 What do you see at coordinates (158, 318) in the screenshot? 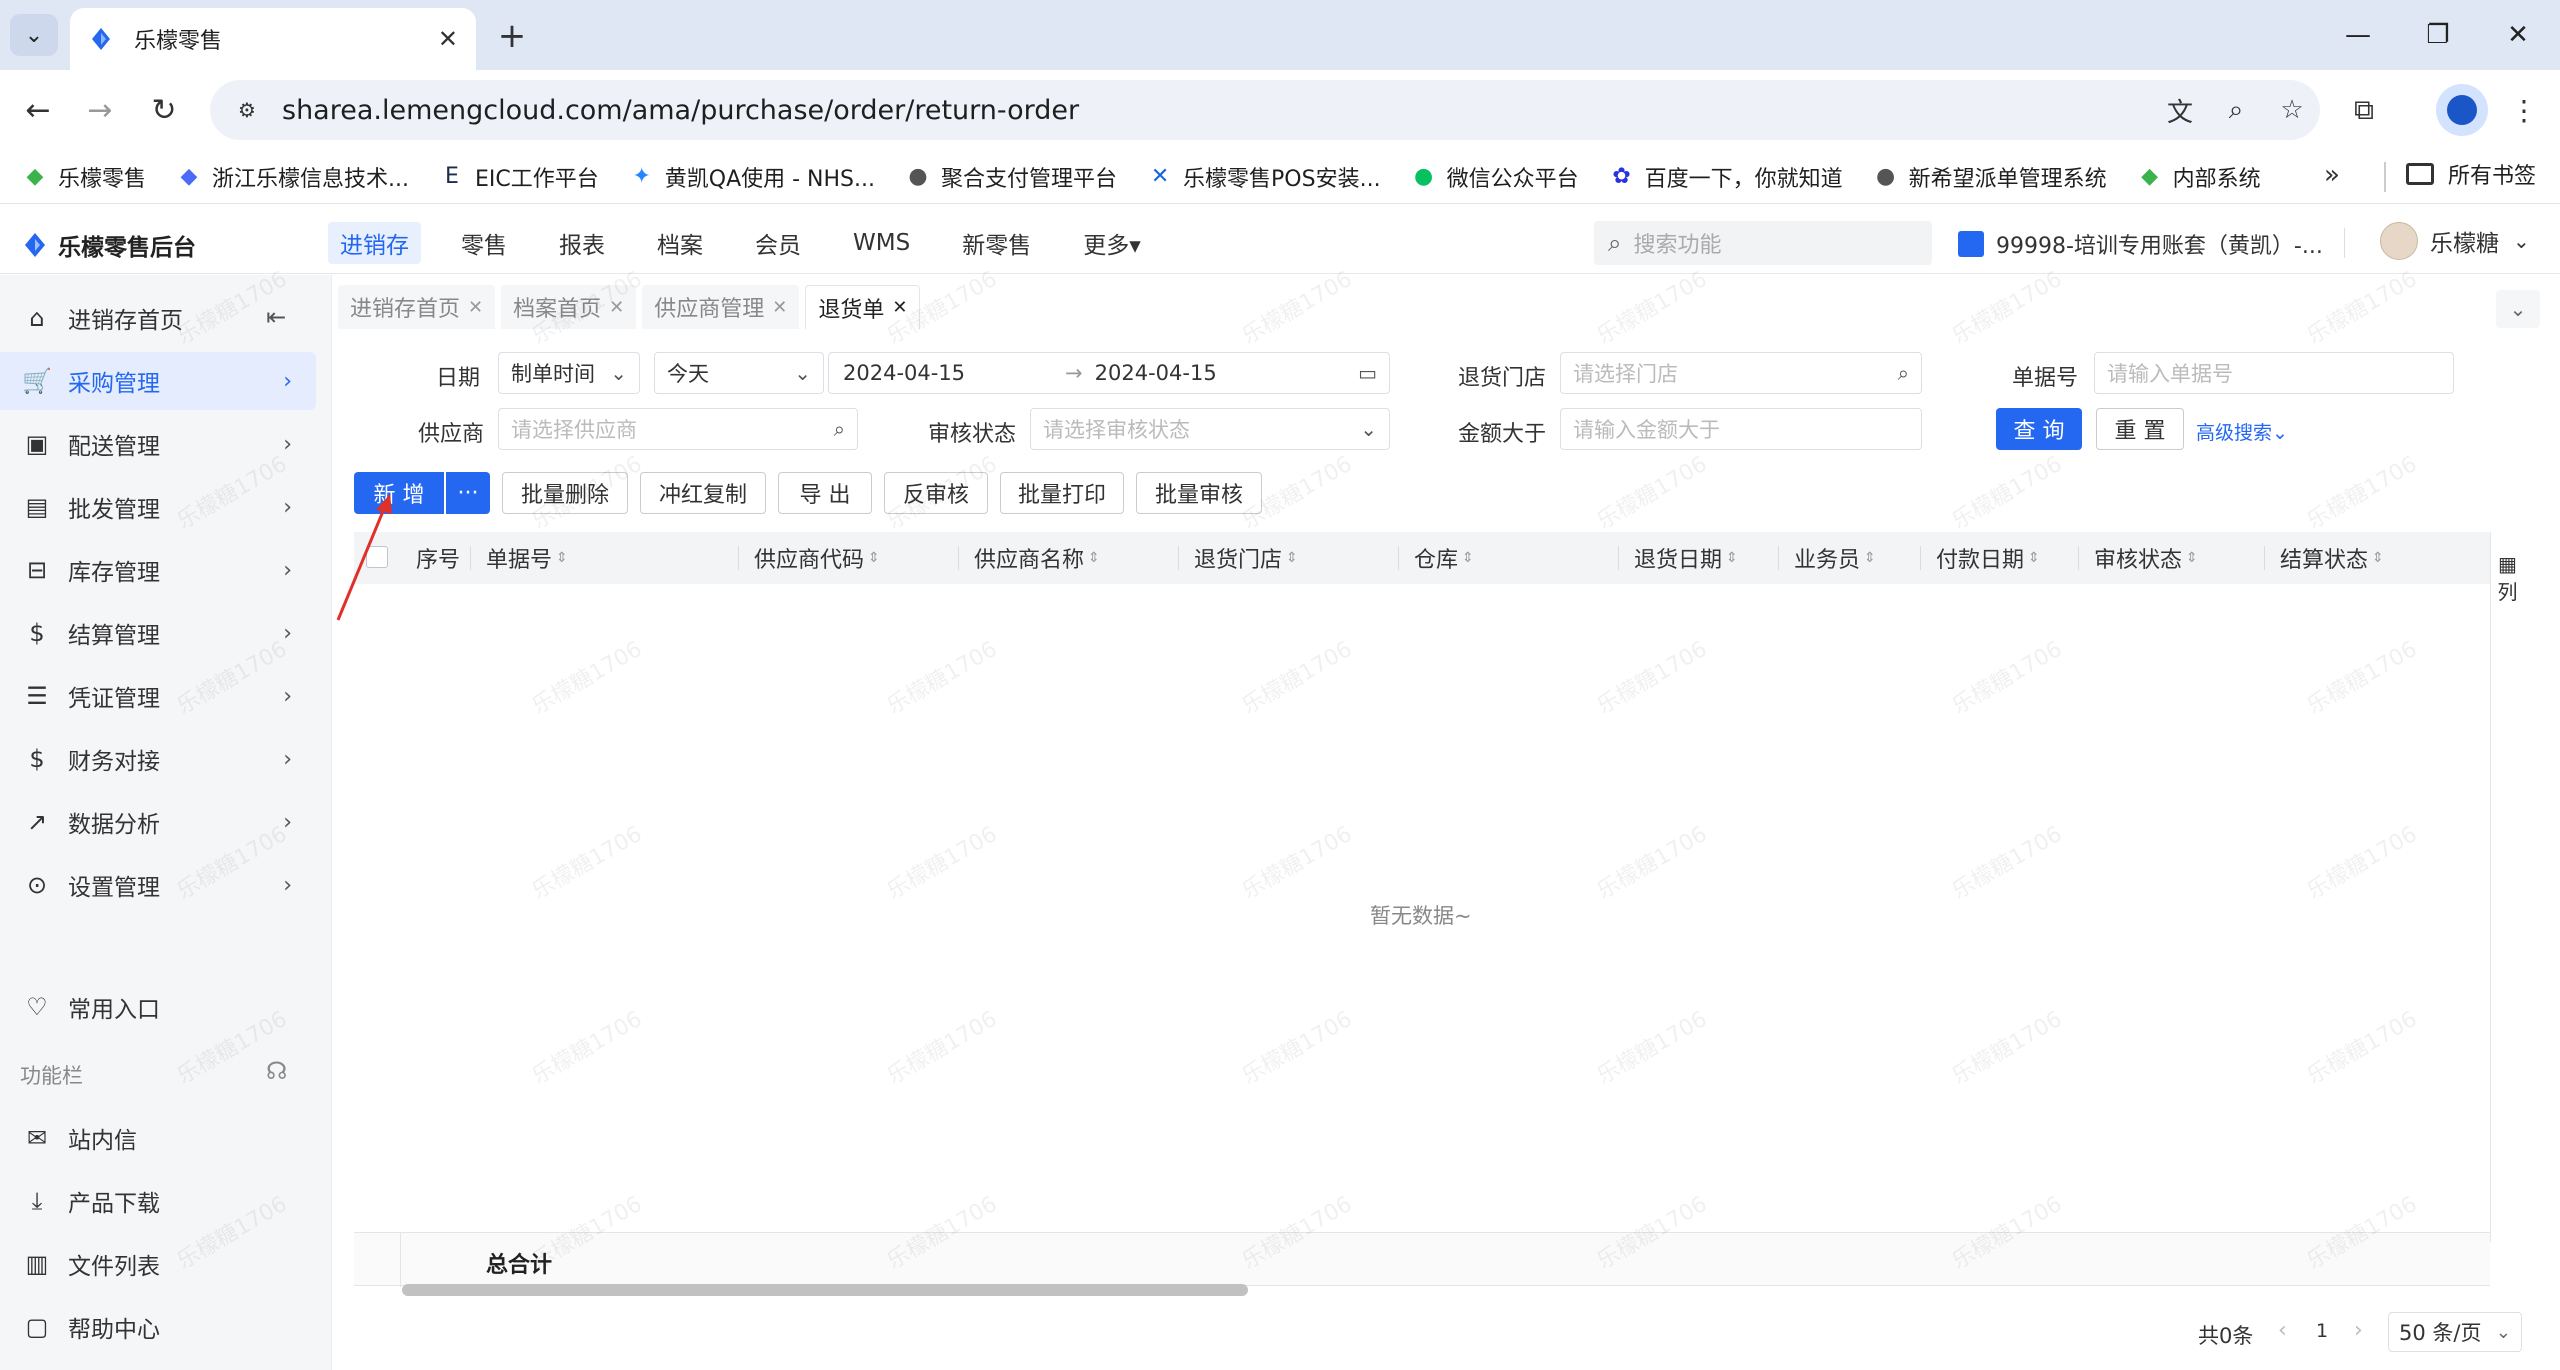
I see `sidebar-item: ⌂ 进销存首页` at bounding box center [158, 318].